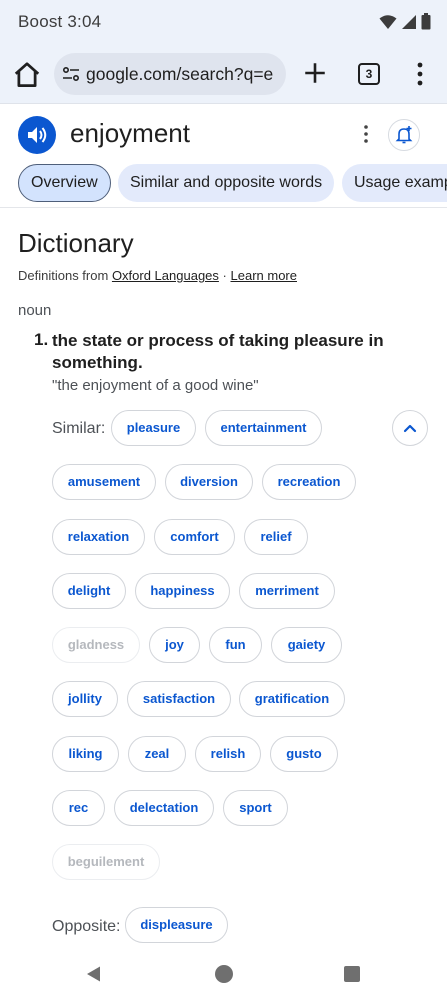  I want to click on similar-word-chip: delight, so click(89, 591).